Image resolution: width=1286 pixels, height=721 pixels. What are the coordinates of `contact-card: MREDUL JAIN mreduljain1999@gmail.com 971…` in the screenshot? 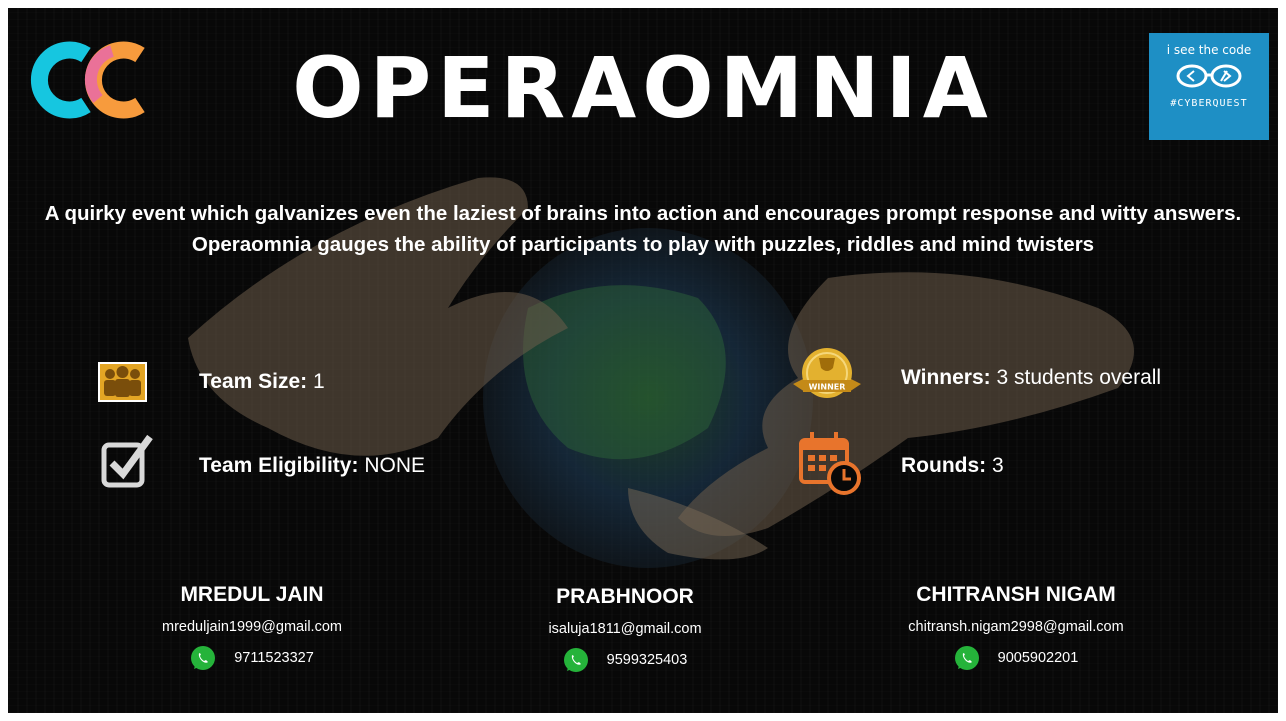 It's located at (252, 627).